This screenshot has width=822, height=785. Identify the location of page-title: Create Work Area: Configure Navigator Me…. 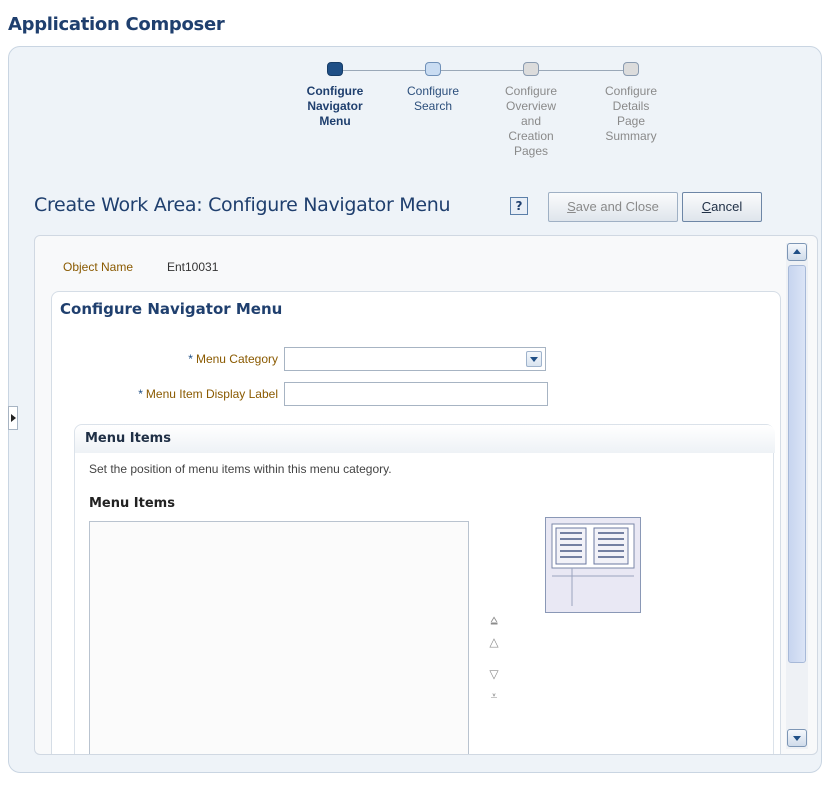
(242, 205).